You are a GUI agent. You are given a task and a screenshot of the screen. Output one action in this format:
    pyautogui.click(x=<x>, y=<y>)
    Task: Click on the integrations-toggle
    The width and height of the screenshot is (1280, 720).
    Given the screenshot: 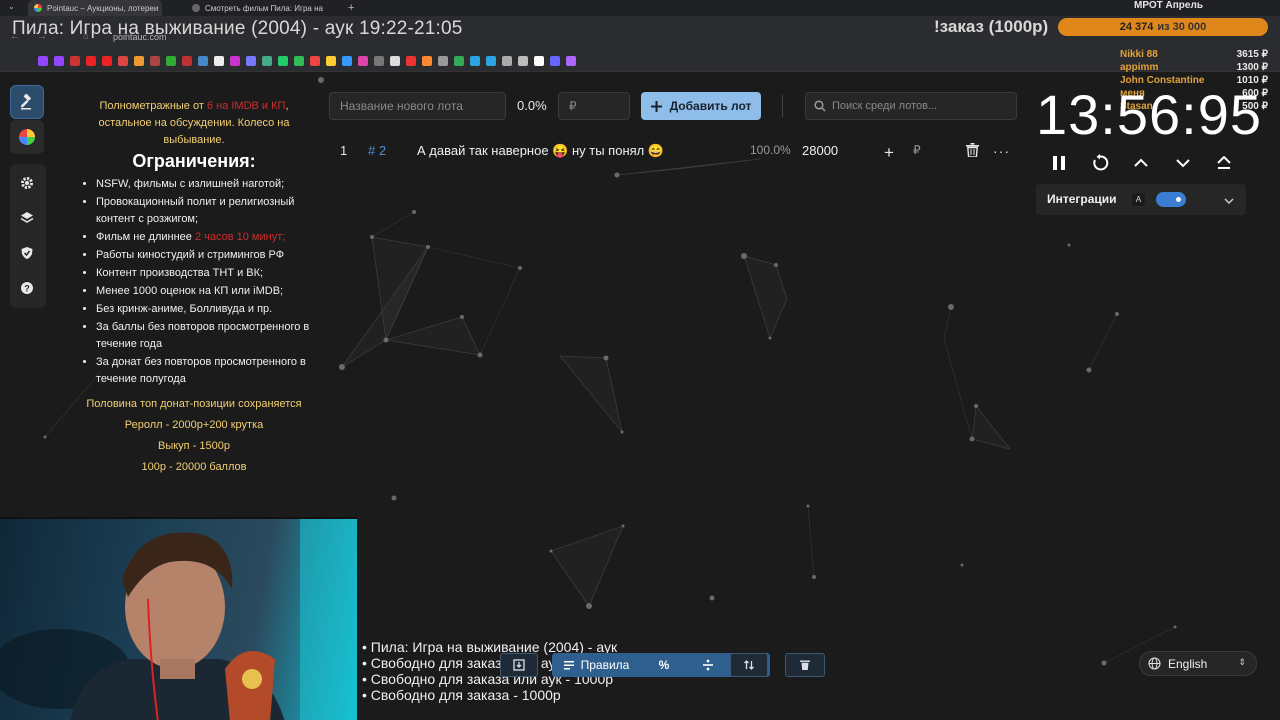 What is the action you would take?
    pyautogui.click(x=1171, y=199)
    